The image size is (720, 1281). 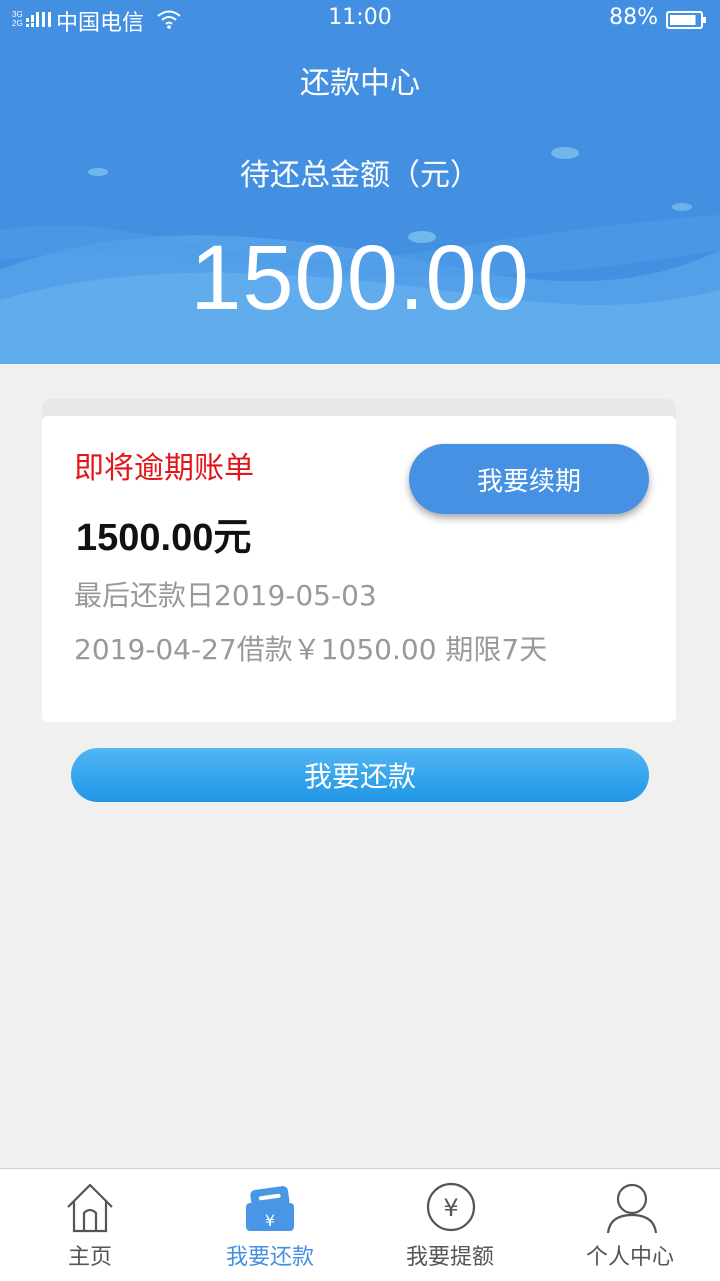 What do you see at coordinates (687, 23) in the screenshot?
I see `battery-icon` at bounding box center [687, 23].